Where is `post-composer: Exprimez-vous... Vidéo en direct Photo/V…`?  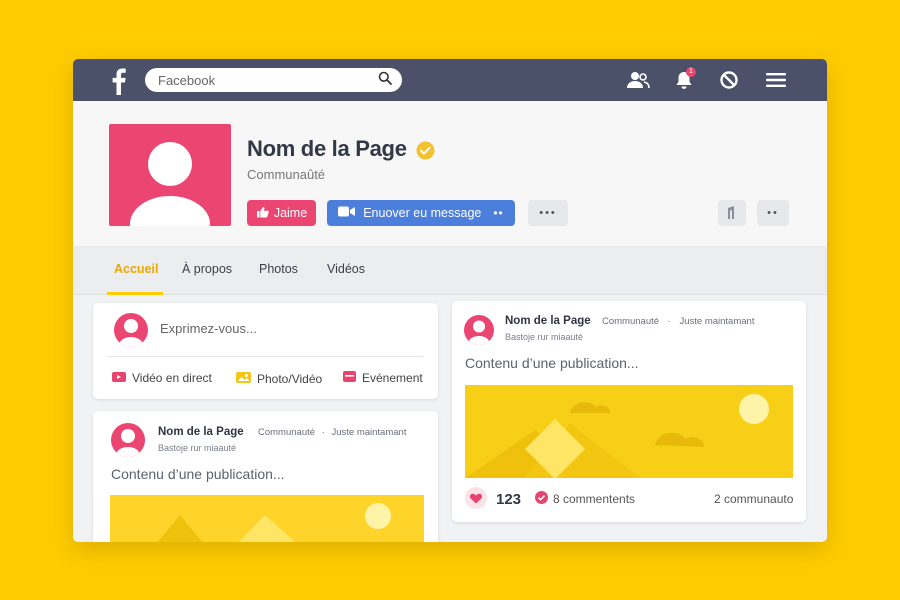
post-composer: Exprimez-vous... Vidéo en direct Photo/V… is located at coordinates (265, 351).